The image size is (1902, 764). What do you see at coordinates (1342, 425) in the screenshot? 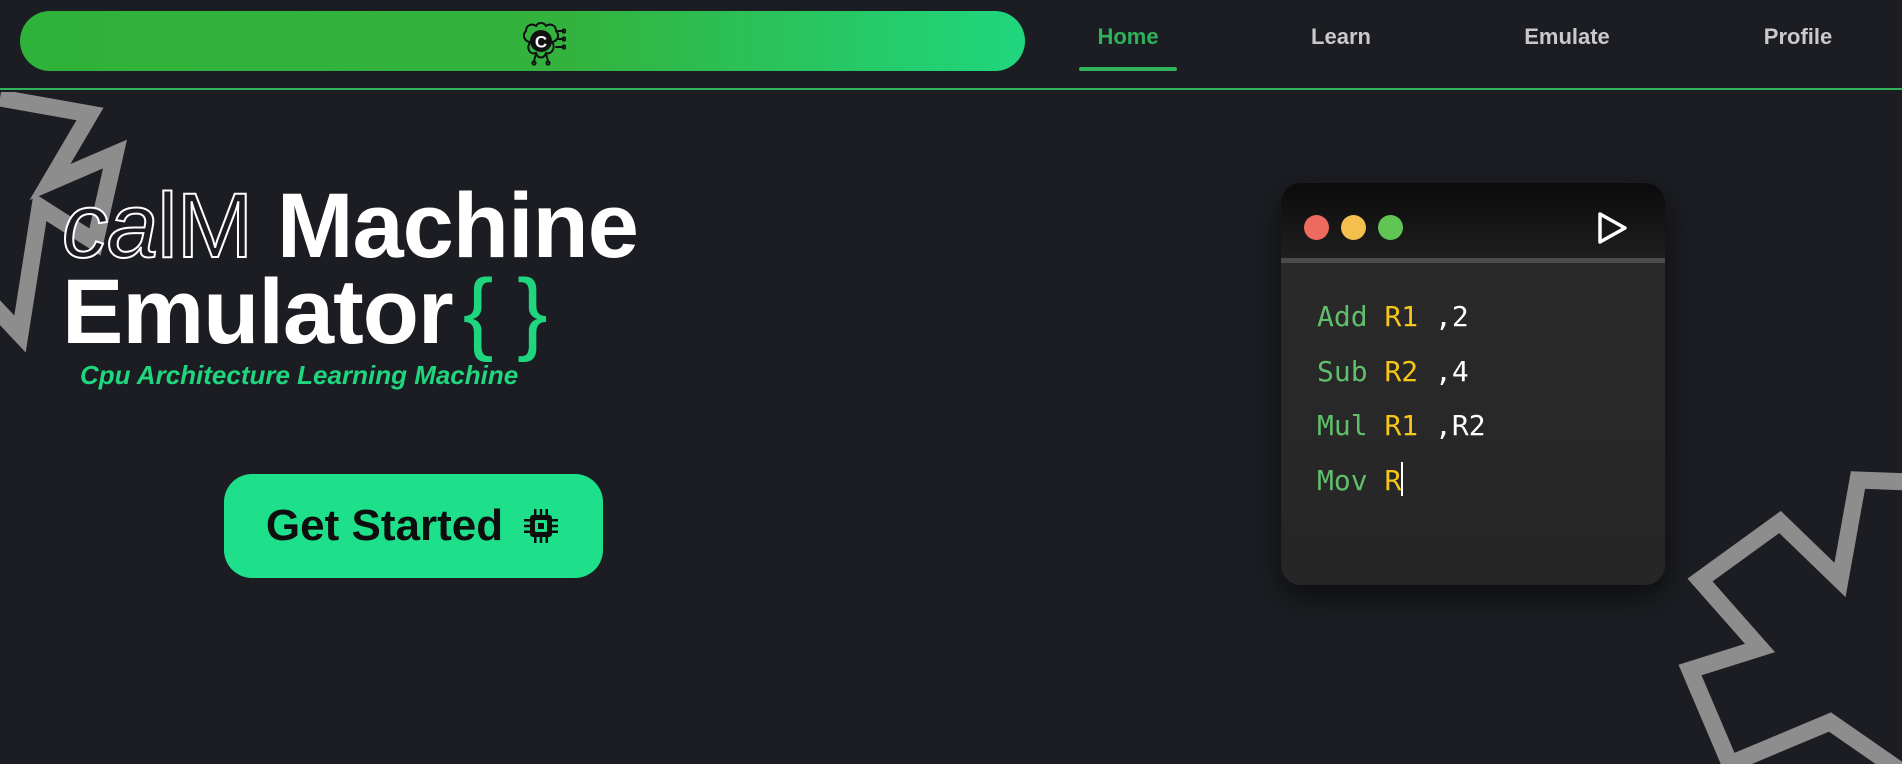
I see `code-opcode: Mul` at bounding box center [1342, 425].